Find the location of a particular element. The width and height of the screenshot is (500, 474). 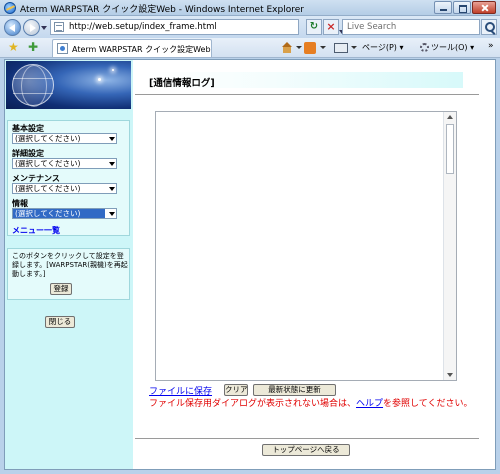

window-controls is located at coordinates (464, 7).